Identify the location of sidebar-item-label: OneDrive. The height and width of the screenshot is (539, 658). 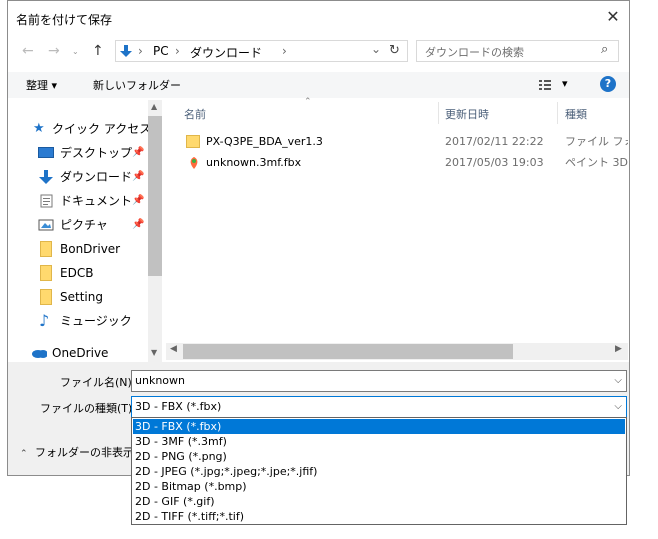
(80, 353).